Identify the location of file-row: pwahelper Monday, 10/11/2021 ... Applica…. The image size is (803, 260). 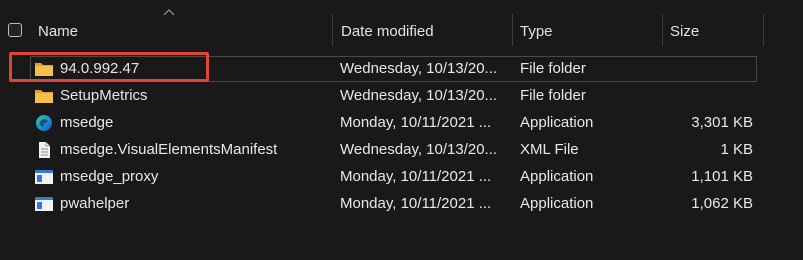
(401, 204).